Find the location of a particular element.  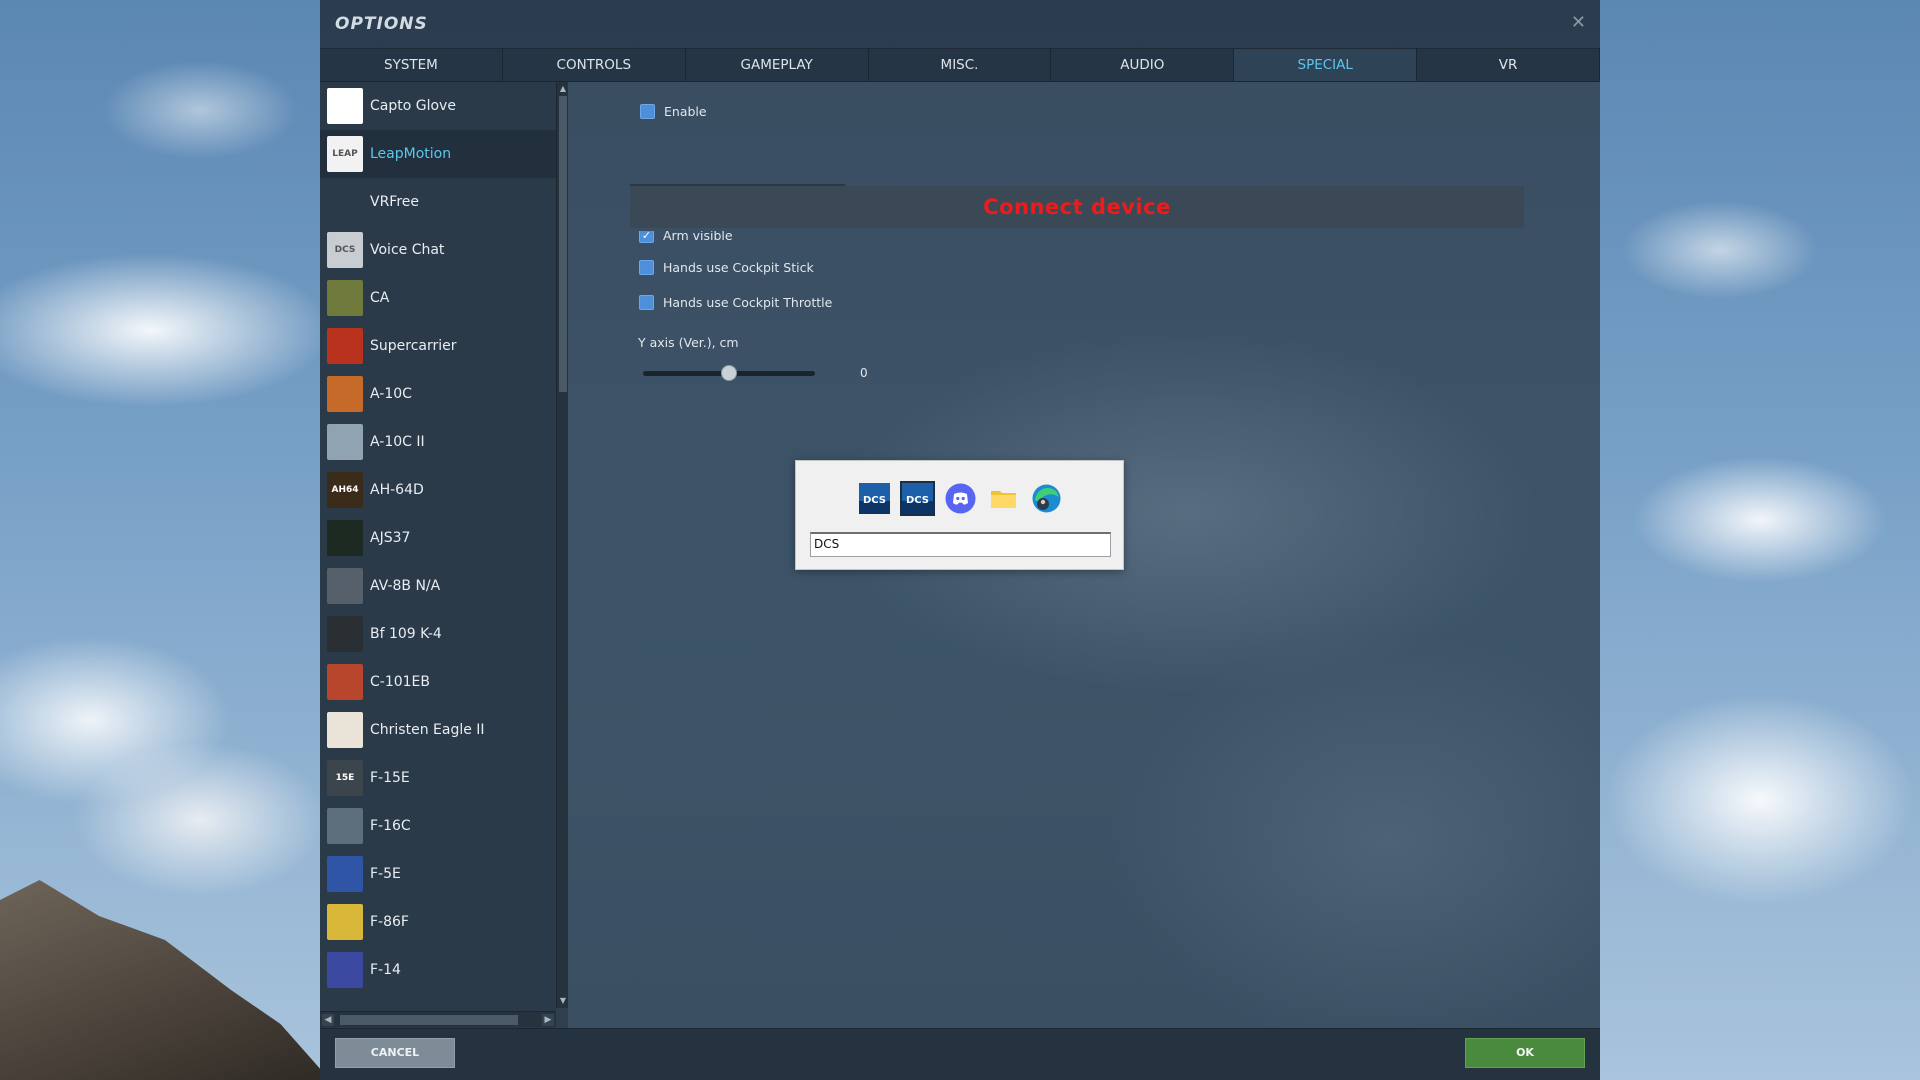

sidebar-vertical-scrollbar: ▲ ▼ is located at coordinates (562, 545).